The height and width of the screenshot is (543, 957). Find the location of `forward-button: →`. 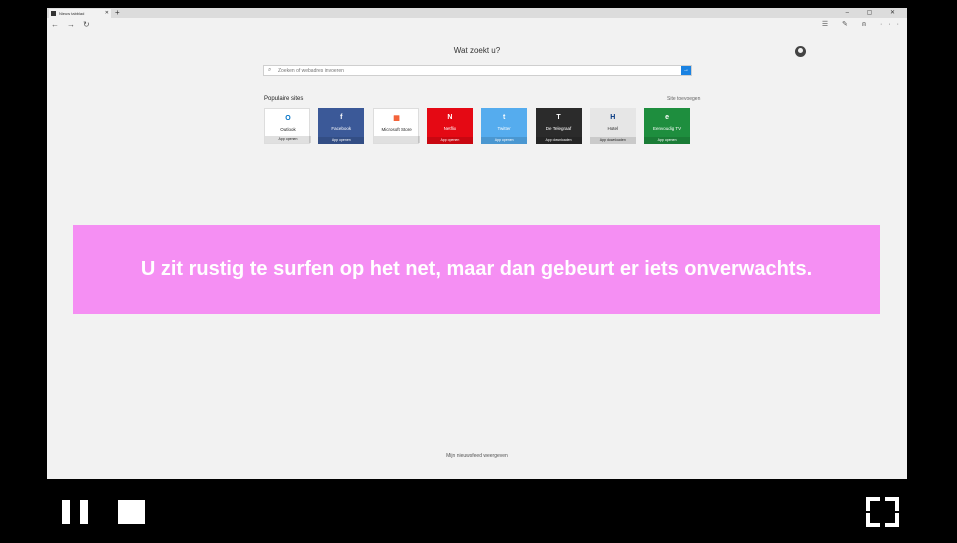

forward-button: → is located at coordinates (71, 24).